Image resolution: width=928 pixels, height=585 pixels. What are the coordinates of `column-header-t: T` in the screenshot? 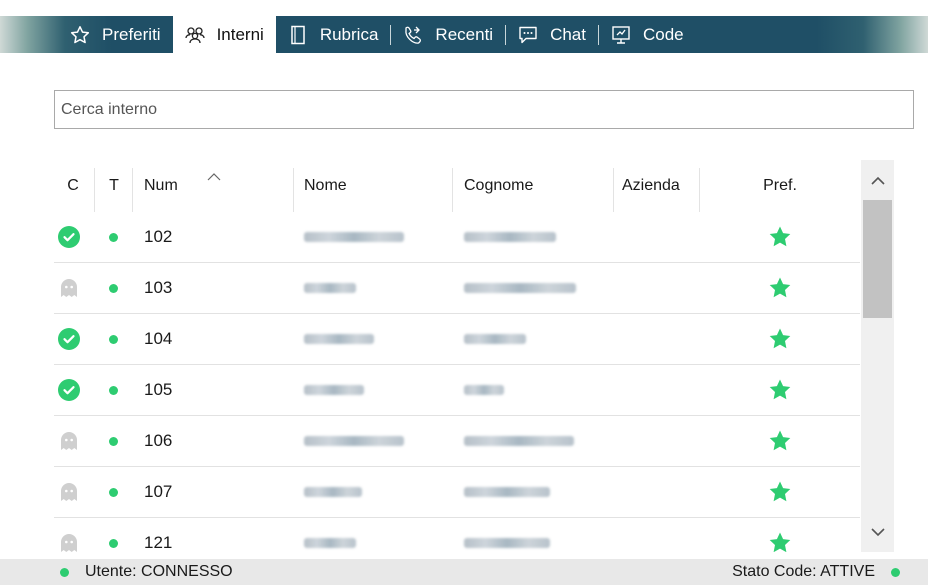 It's located at (114, 186).